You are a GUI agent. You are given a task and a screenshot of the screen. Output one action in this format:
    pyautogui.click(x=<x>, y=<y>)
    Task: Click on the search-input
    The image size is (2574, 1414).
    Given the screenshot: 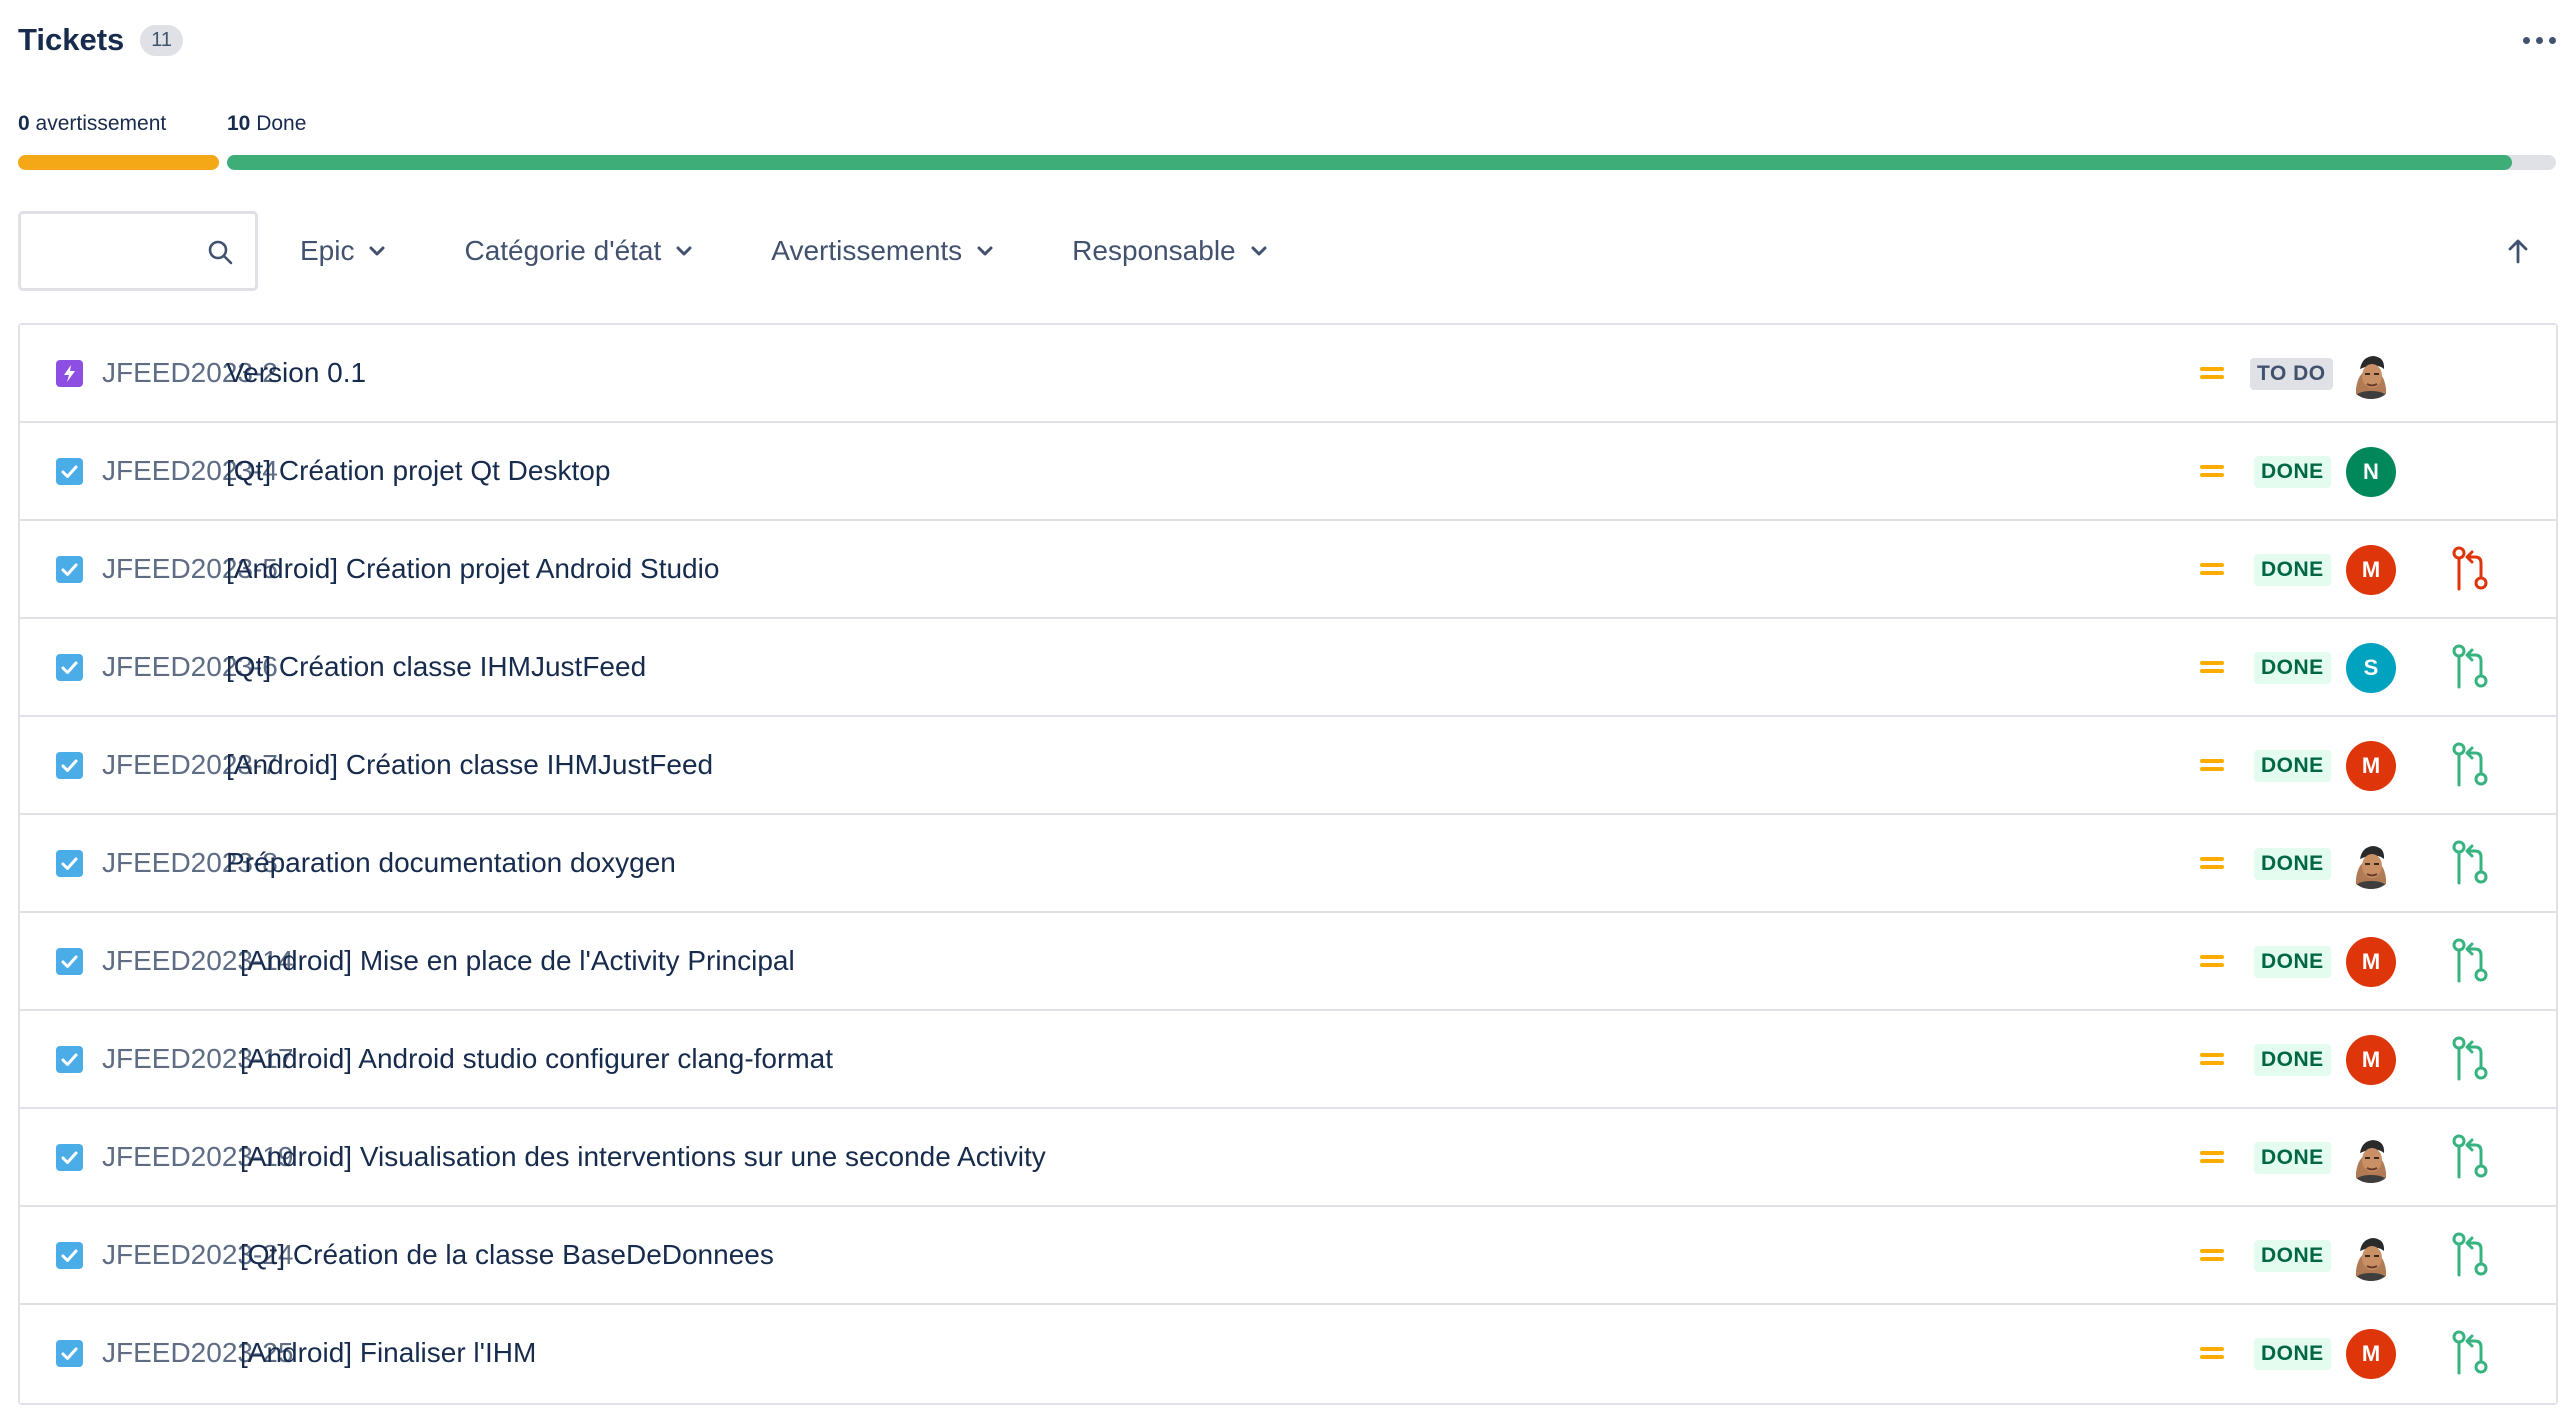 What is the action you would take?
    pyautogui.click(x=123, y=251)
    